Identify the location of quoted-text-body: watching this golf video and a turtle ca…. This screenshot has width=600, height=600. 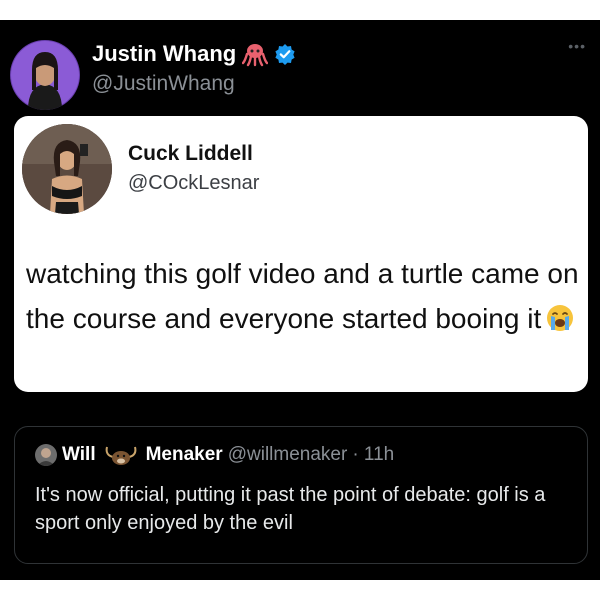
(302, 296).